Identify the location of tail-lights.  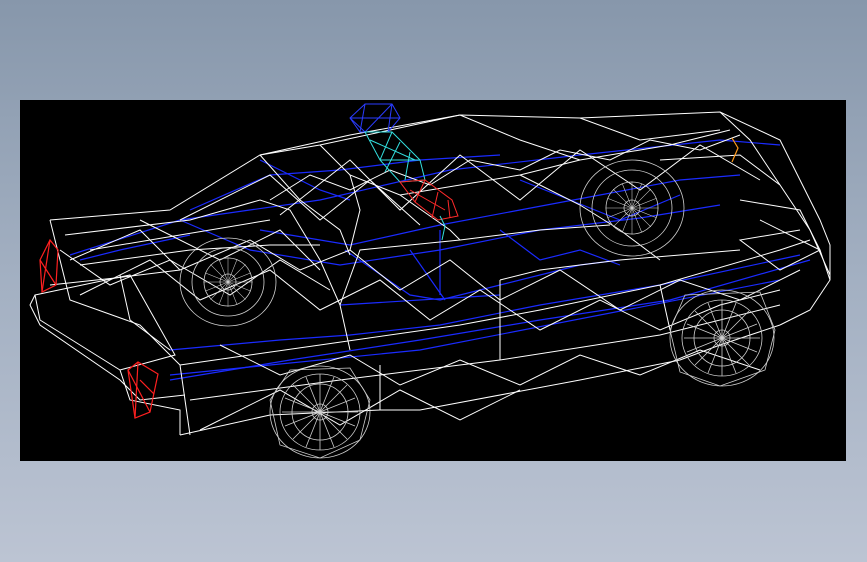
(99, 328).